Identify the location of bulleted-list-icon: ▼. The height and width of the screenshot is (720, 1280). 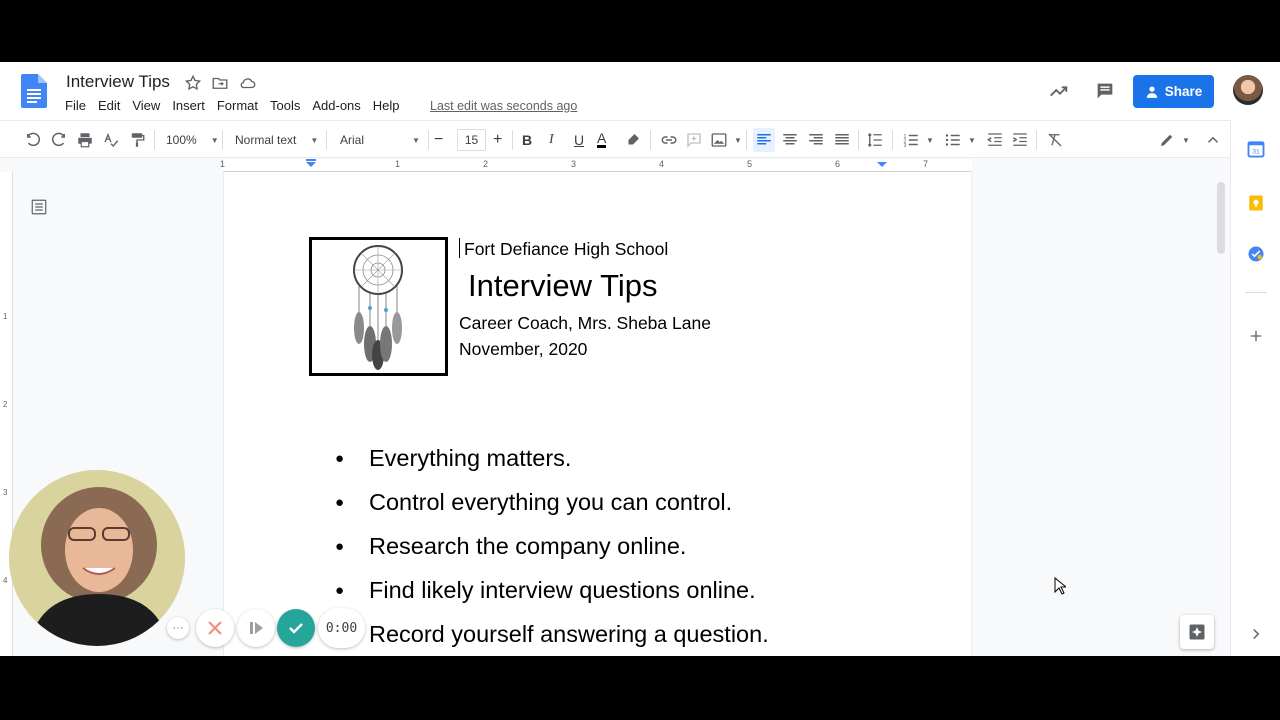
(960, 140).